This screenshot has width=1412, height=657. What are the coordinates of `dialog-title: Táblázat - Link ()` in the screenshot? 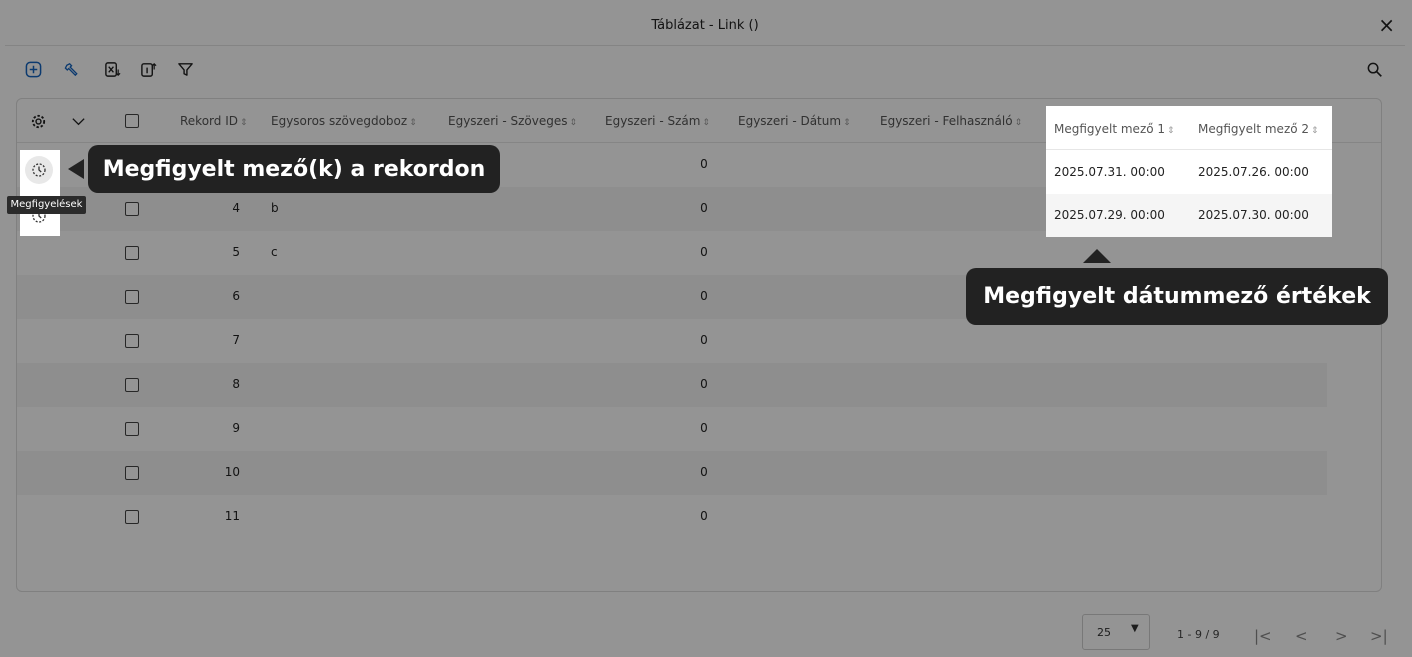 It's located at (705, 25).